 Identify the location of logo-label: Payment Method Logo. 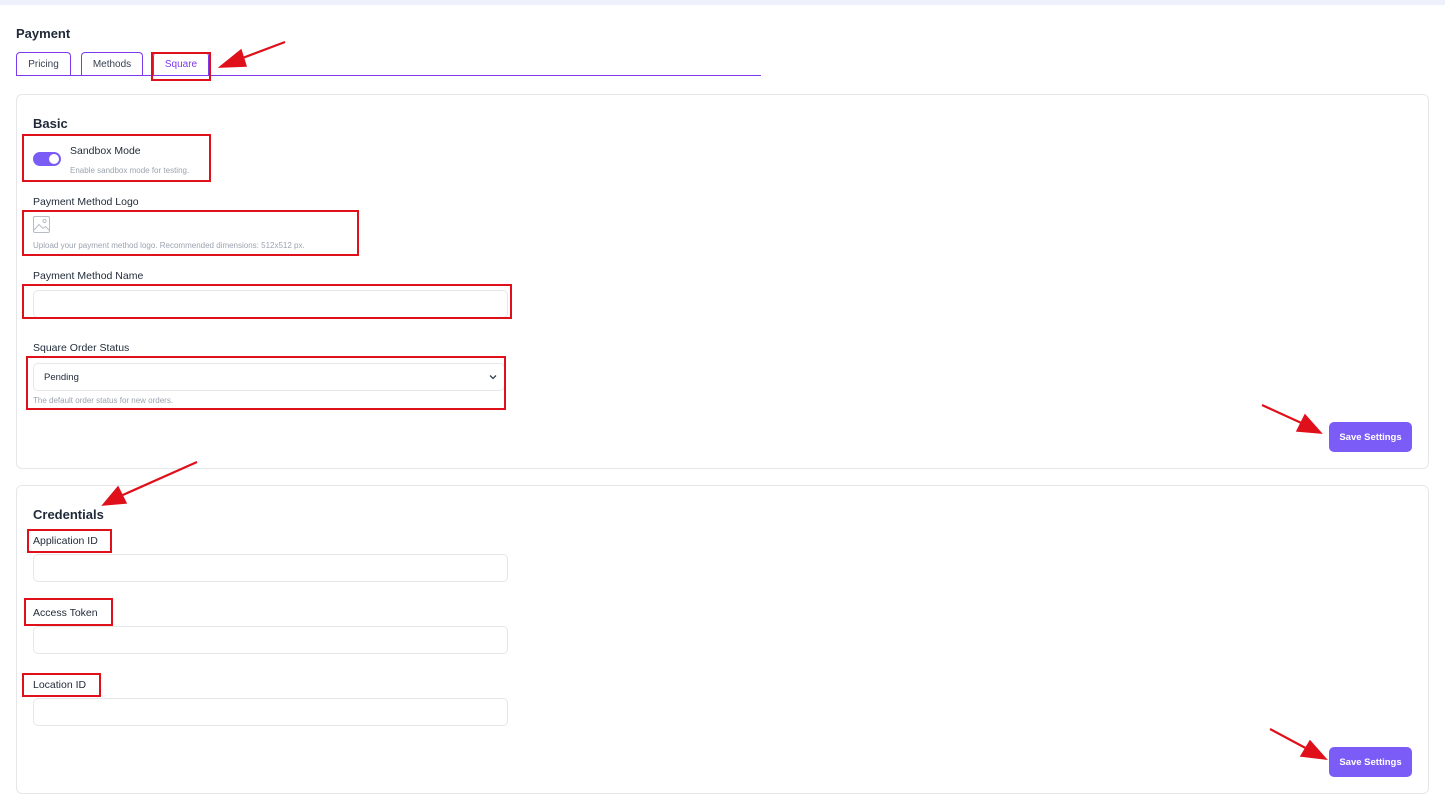
(86, 202).